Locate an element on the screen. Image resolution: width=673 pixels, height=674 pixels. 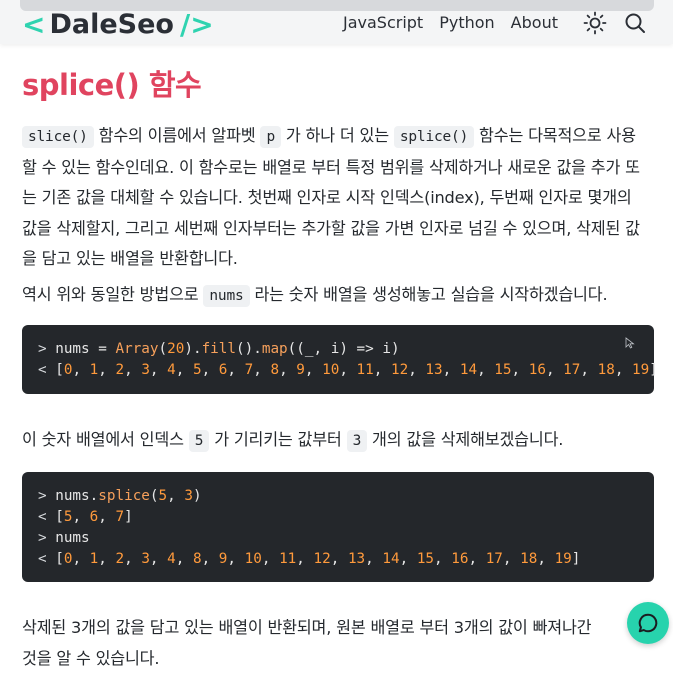
code-token: nums. is located at coordinates (77, 496).